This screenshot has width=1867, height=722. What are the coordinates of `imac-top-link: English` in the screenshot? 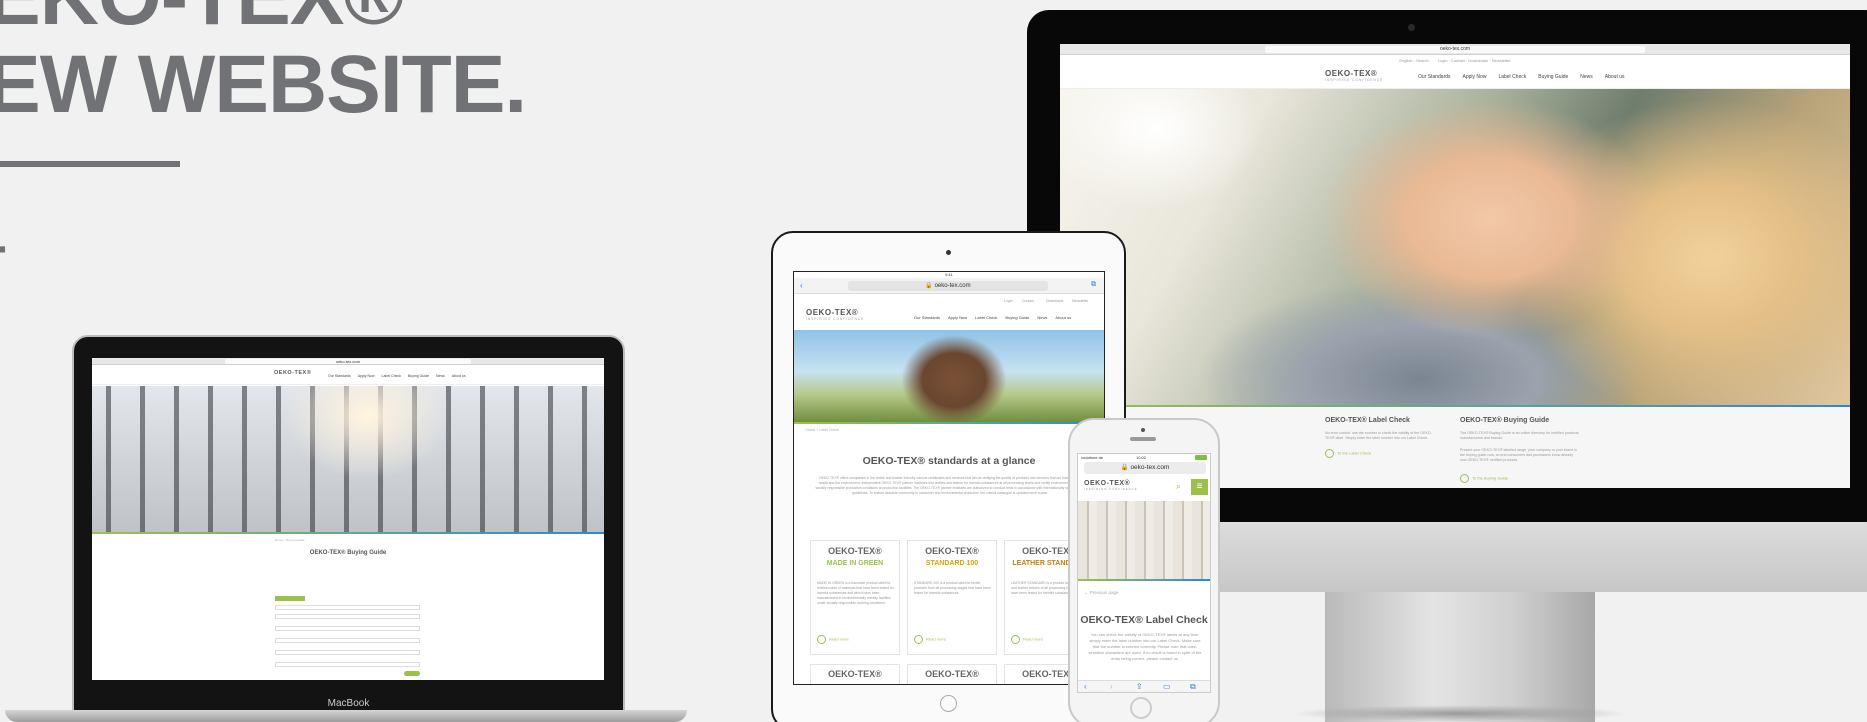 It's located at (1405, 60).